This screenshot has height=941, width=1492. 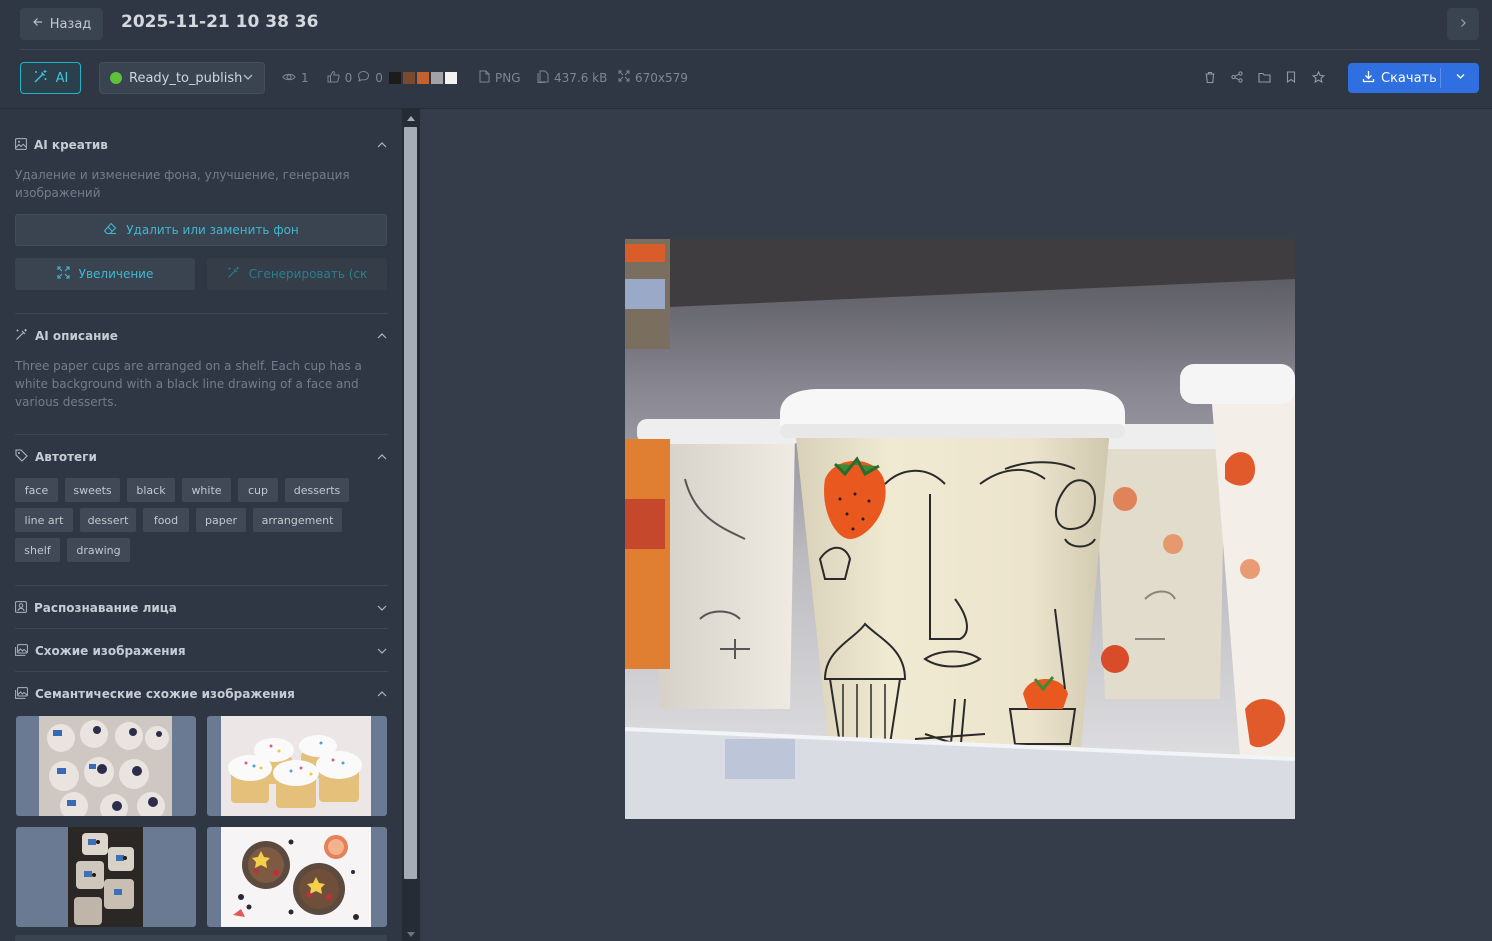 What do you see at coordinates (186, 78) in the screenshot?
I see `status-value: Ready_to_publish` at bounding box center [186, 78].